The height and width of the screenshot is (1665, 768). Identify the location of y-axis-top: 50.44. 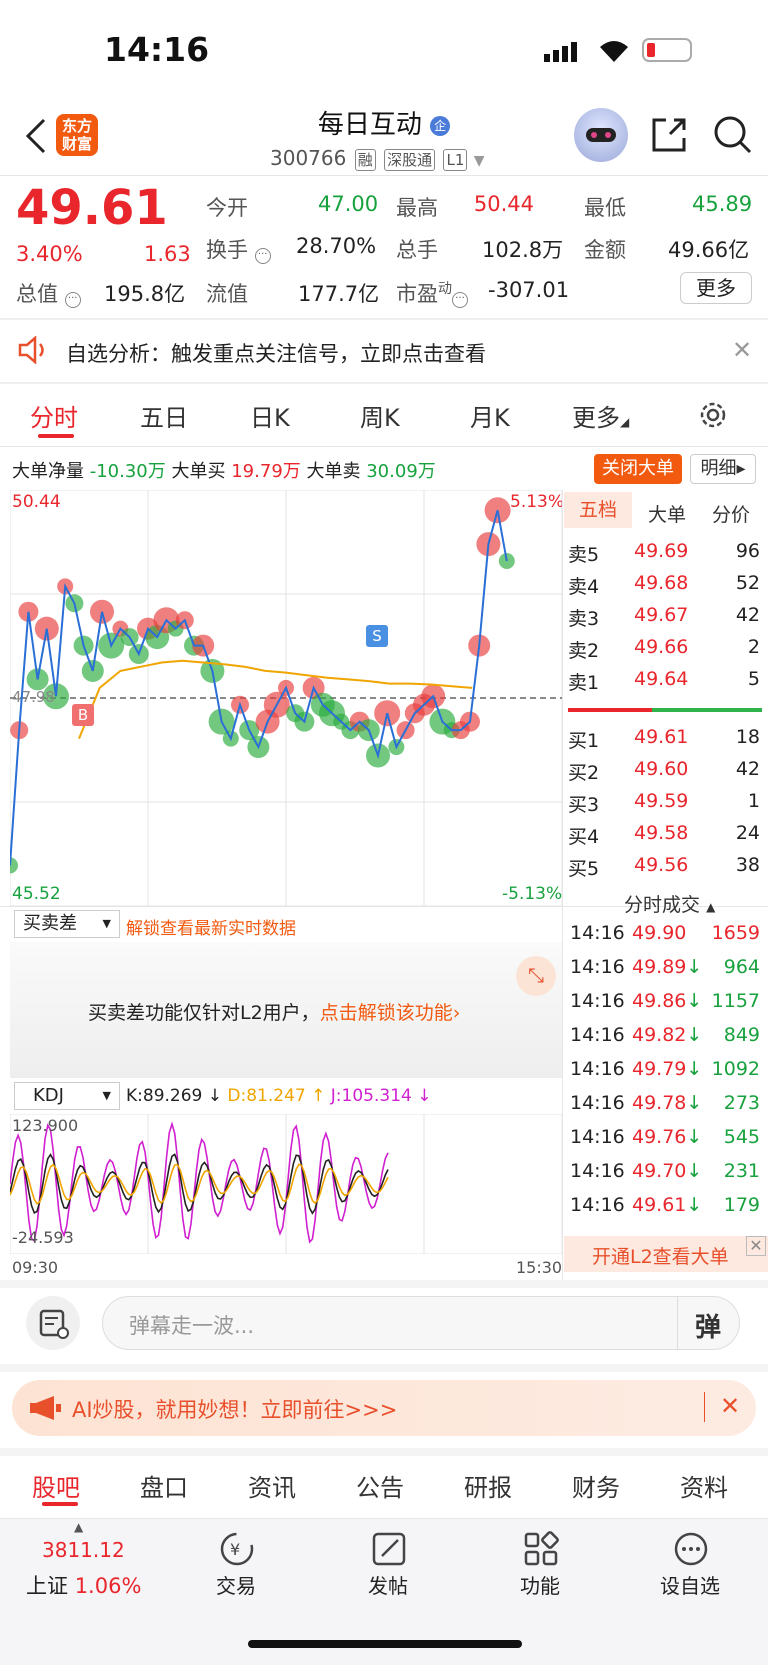
(36, 502).